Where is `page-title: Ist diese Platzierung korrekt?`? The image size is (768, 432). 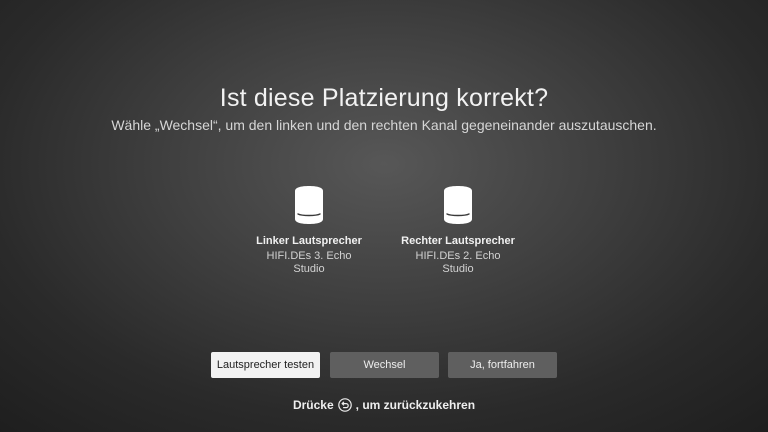 page-title: Ist diese Platzierung korrekt? is located at coordinates (384, 98).